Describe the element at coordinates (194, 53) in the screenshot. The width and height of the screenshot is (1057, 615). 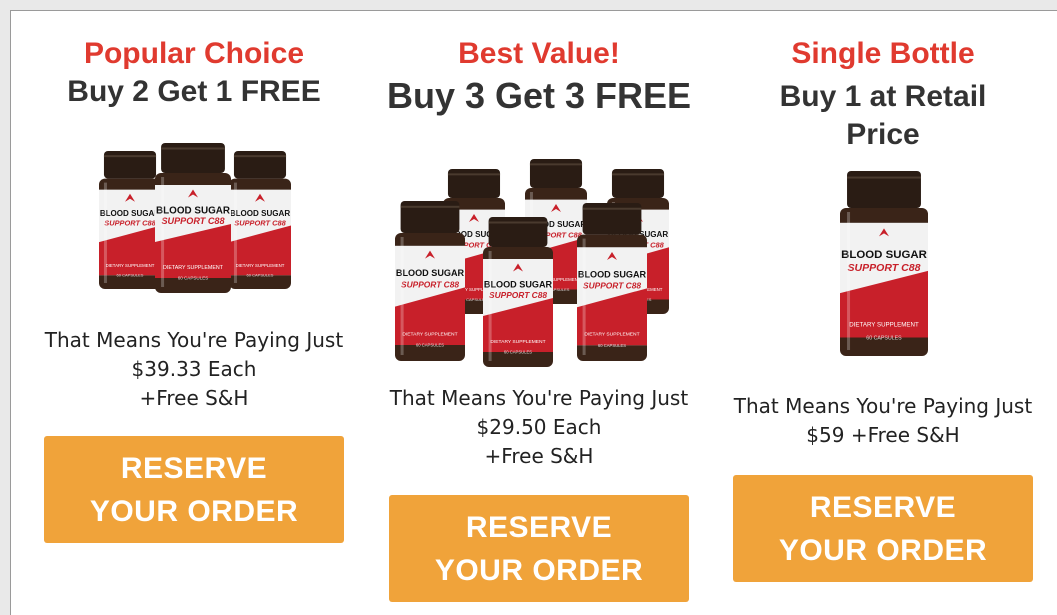
I see `offer-tag: Popular Choice` at that location.